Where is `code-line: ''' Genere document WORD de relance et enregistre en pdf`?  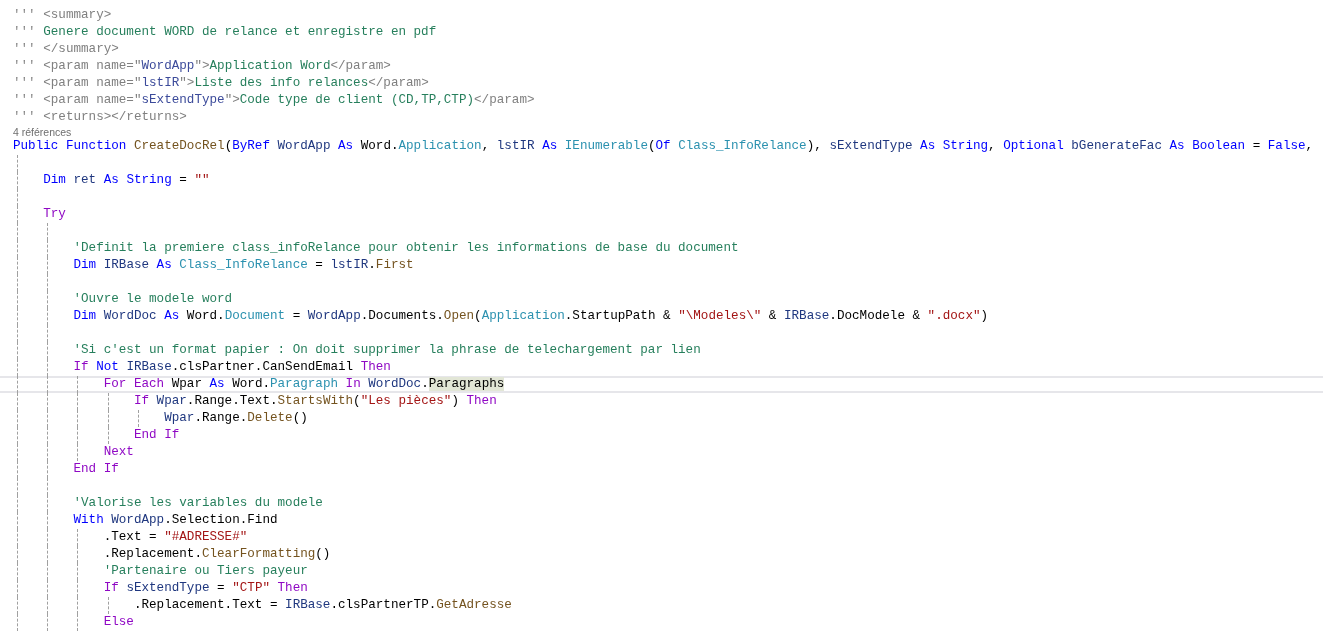 code-line: ''' Genere document WORD de relance et enregistre en pdf is located at coordinates (225, 32).